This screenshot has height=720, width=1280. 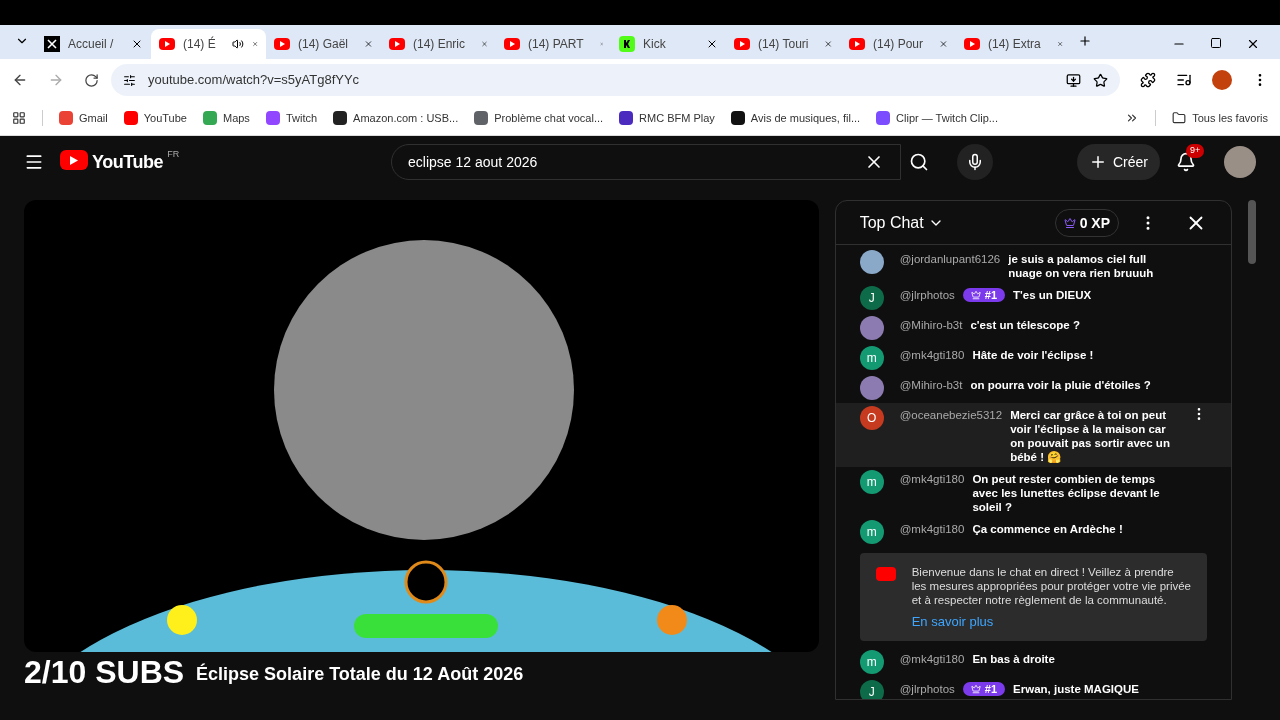 I want to click on menu-icon, so click(x=34, y=162).